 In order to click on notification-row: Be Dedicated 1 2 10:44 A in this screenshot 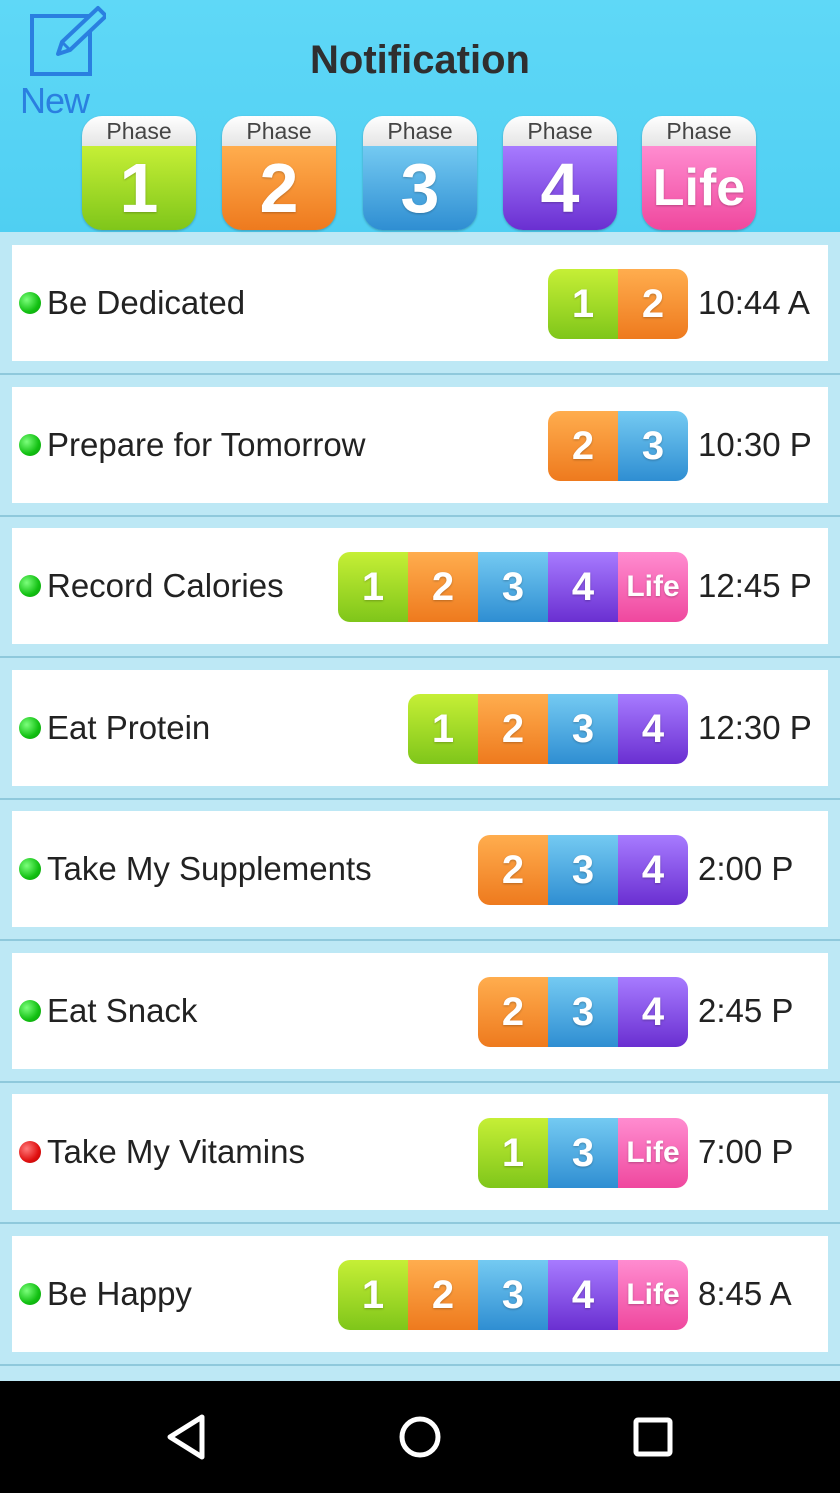, I will do `click(420, 303)`.